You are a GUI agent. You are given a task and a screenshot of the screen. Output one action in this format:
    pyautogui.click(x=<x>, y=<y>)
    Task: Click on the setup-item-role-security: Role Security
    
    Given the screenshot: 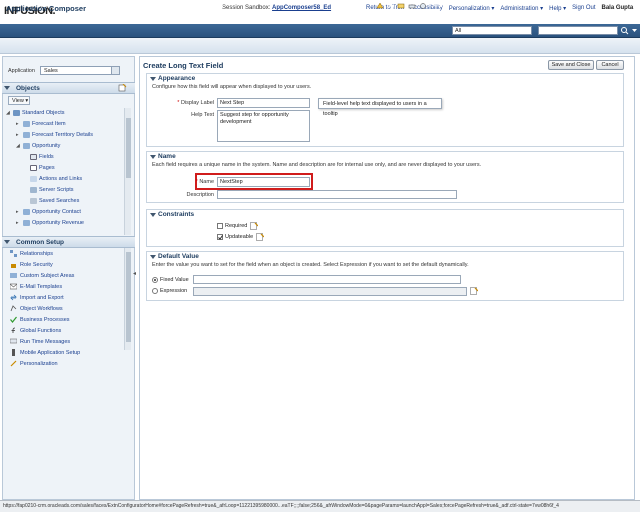 What is the action you would take?
    pyautogui.click(x=31, y=264)
    